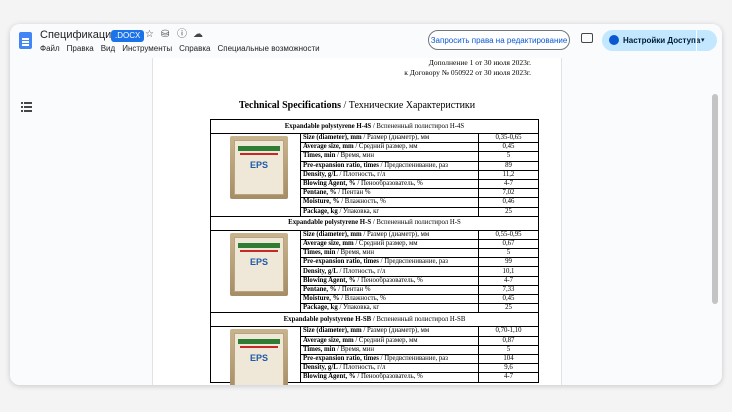 The height and width of the screenshot is (412, 732). What do you see at coordinates (508, 211) in the screenshot?
I see `param-value: 25` at bounding box center [508, 211].